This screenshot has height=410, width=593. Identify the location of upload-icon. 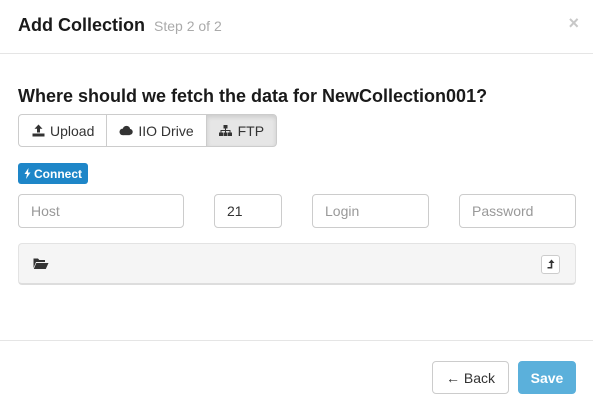
(38, 131).